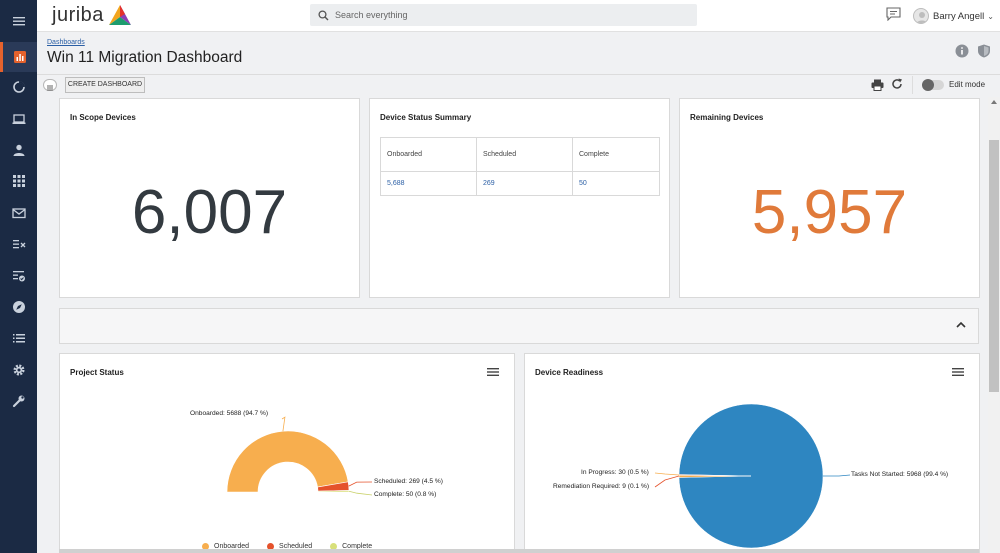  Describe the element at coordinates (601, 486) in the screenshot. I see `remediation-required-data-label: Remediation Required: 9 (0.1 %)` at that location.